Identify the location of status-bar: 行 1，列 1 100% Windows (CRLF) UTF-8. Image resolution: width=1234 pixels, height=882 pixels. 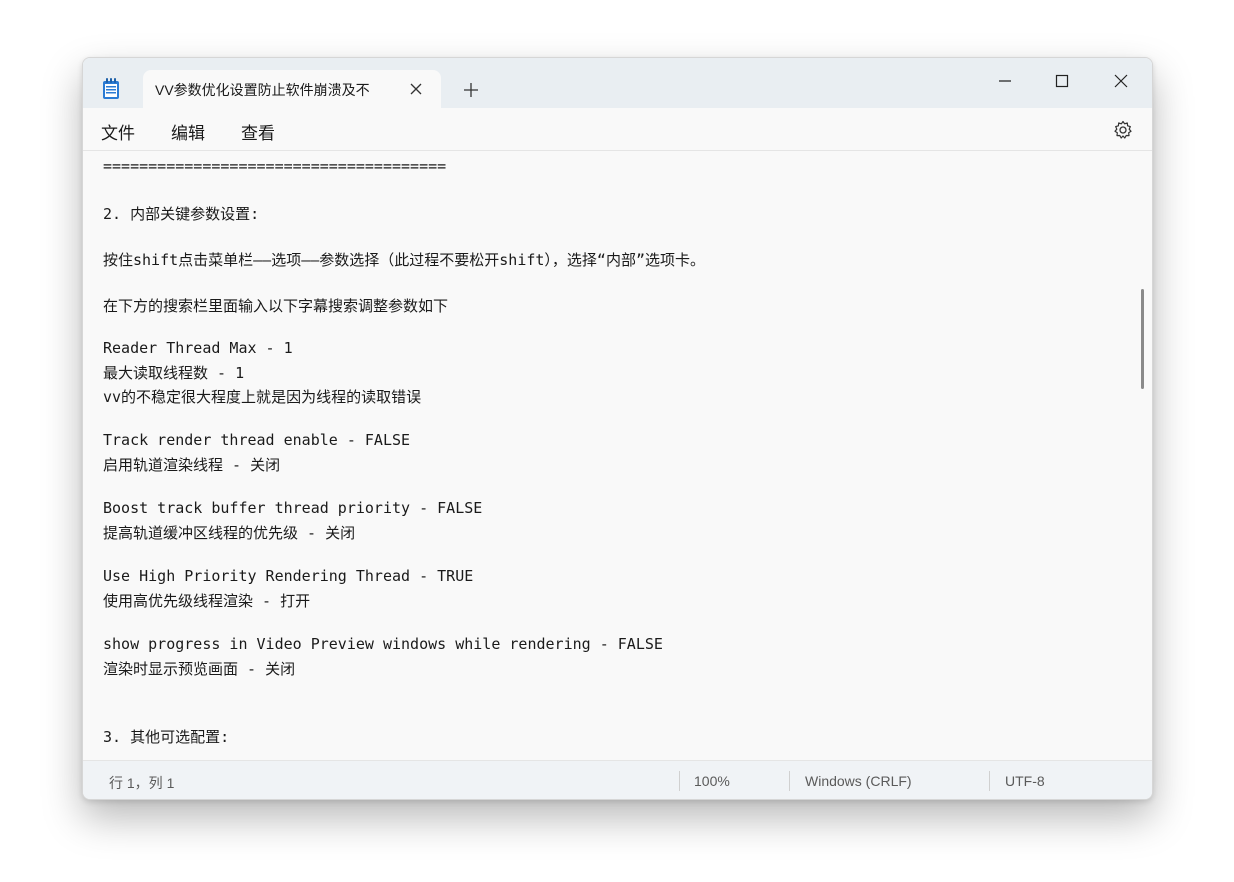
(617, 779).